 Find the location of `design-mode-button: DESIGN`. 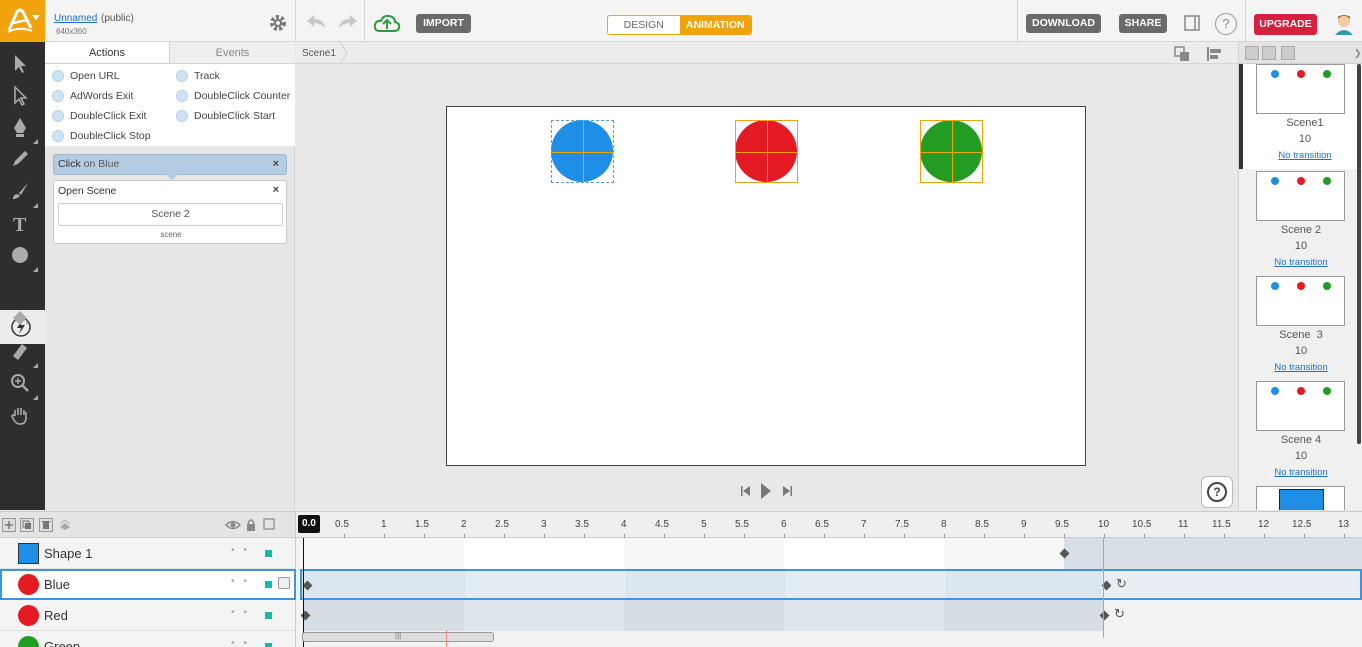

design-mode-button: DESIGN is located at coordinates (644, 25).